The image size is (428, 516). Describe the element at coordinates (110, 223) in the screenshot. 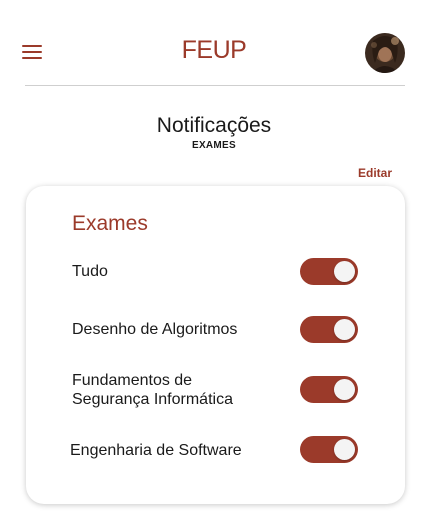

I see `card-title: Exames` at that location.